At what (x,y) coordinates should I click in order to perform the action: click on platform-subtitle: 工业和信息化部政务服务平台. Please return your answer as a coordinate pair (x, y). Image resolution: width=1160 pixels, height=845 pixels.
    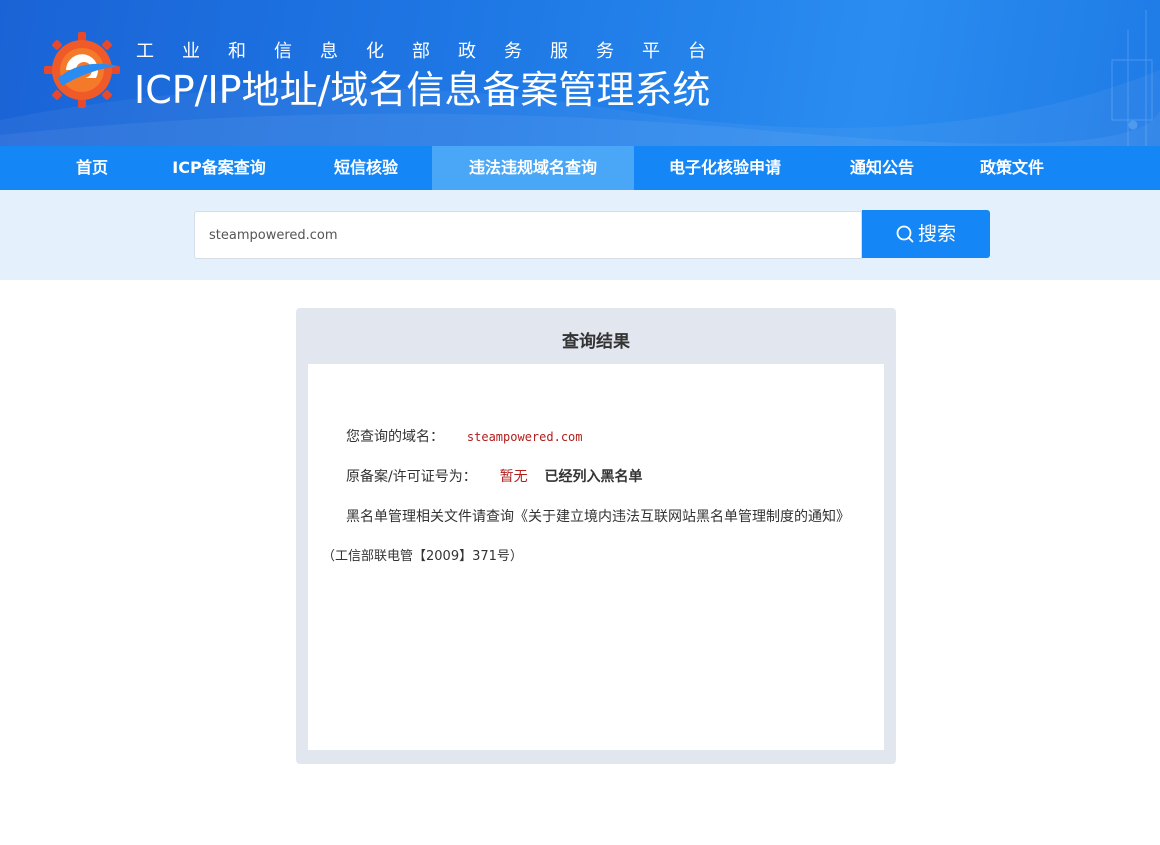
    Looking at the image, I should click on (435, 51).